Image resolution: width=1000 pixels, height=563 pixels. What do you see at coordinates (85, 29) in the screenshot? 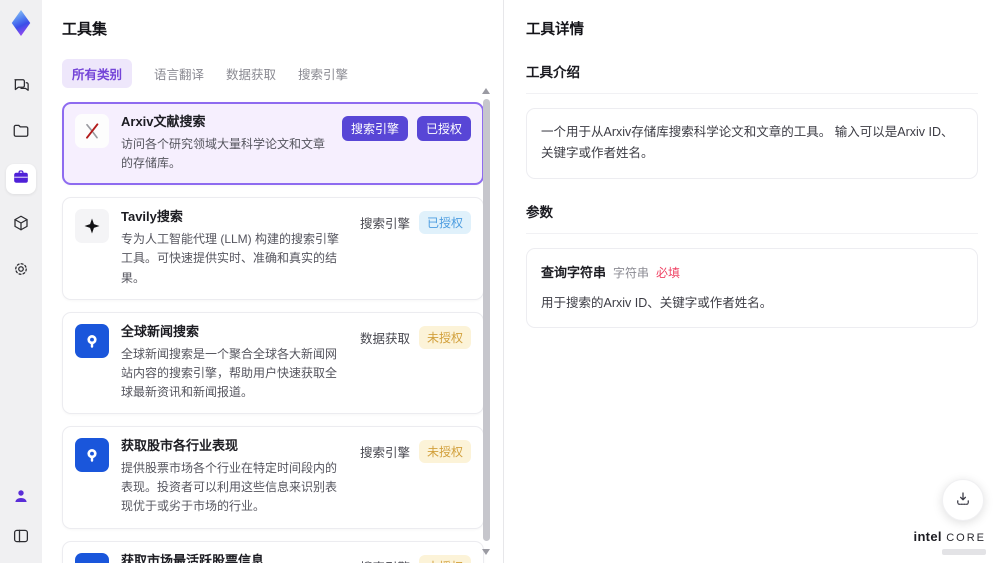
I see `page-title: 工具集` at bounding box center [85, 29].